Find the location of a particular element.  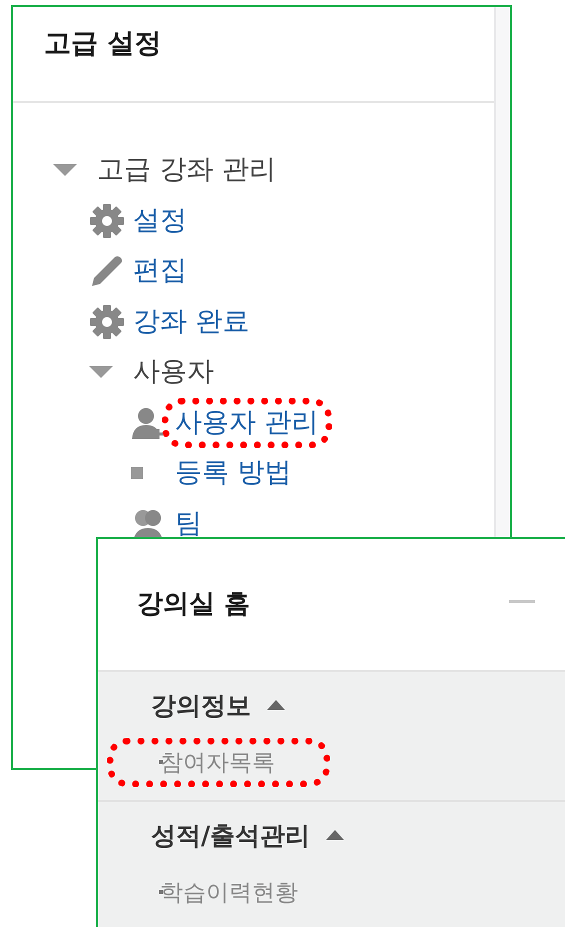

panel-title: 고급 설정 is located at coordinates (103, 43).